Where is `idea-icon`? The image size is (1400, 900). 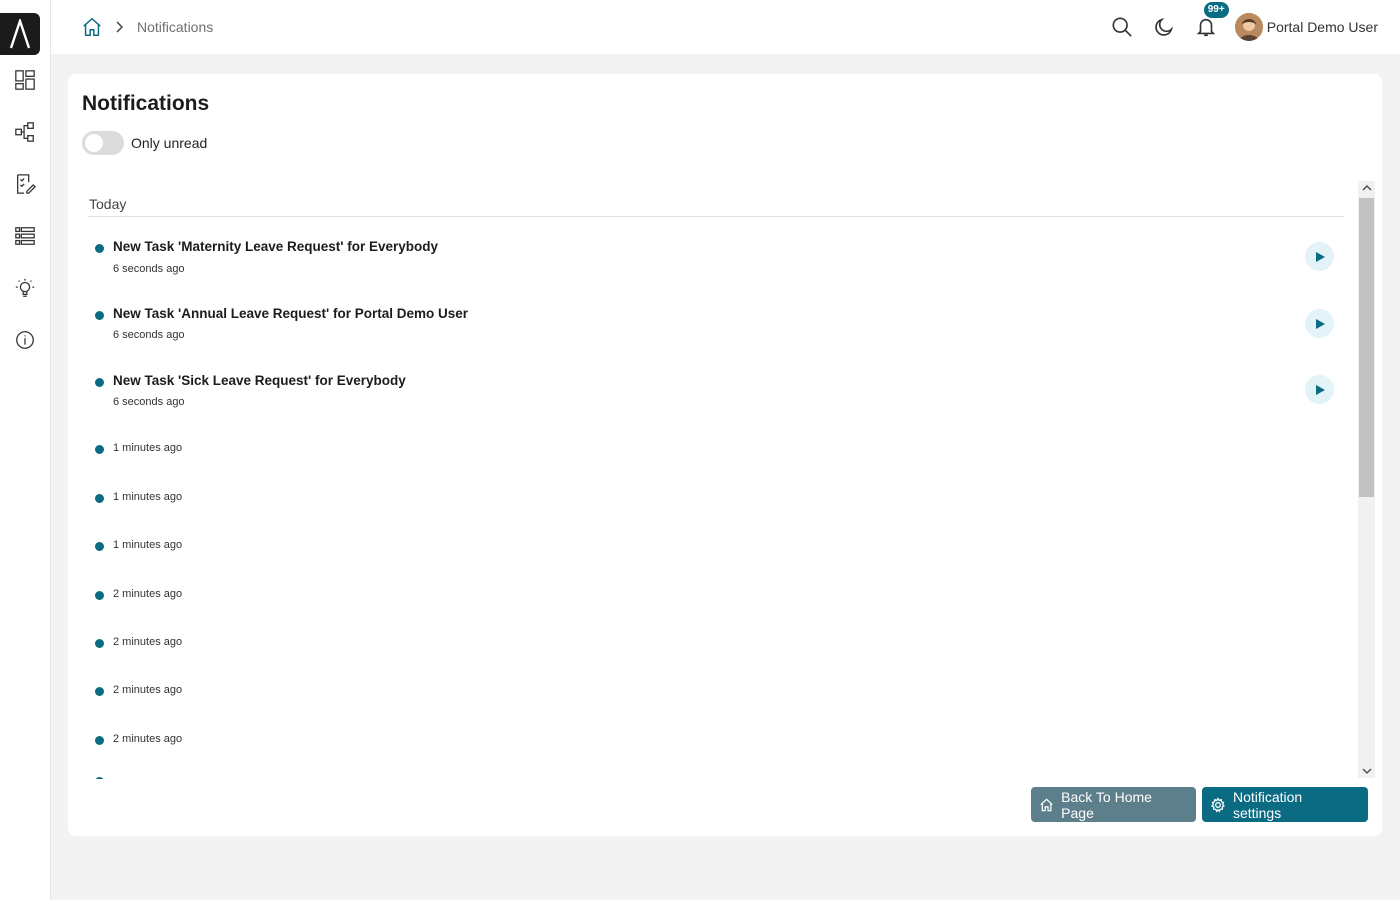 idea-icon is located at coordinates (25, 288).